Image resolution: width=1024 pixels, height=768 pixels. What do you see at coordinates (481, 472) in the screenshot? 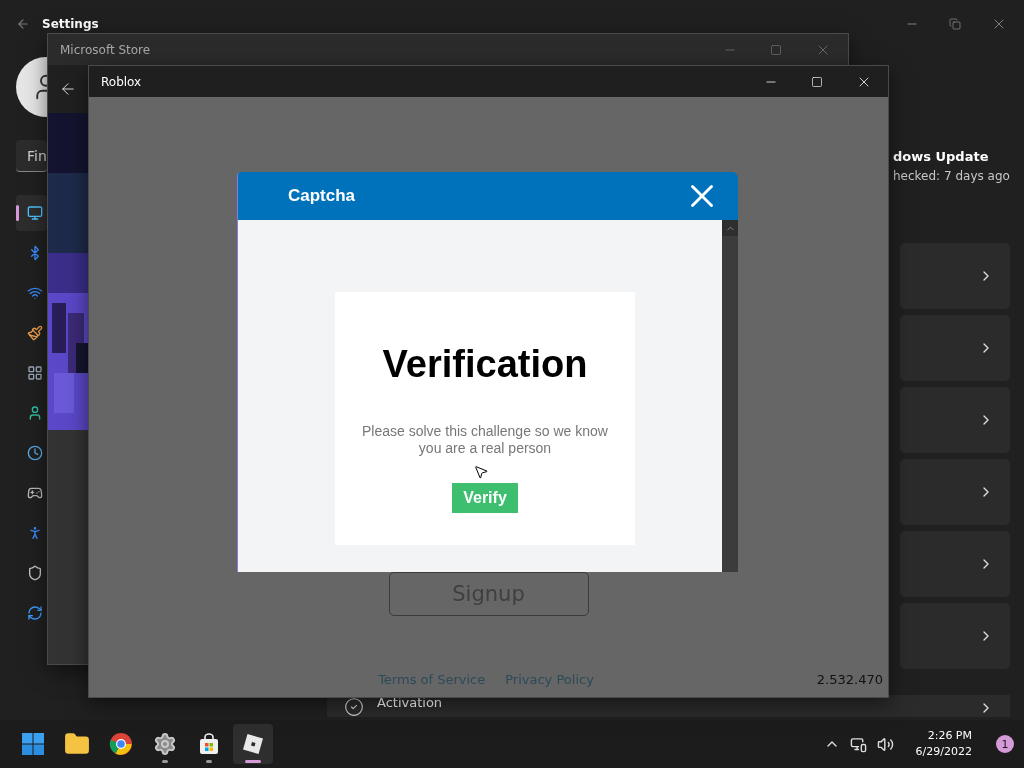
I see `cursor-icon` at bounding box center [481, 472].